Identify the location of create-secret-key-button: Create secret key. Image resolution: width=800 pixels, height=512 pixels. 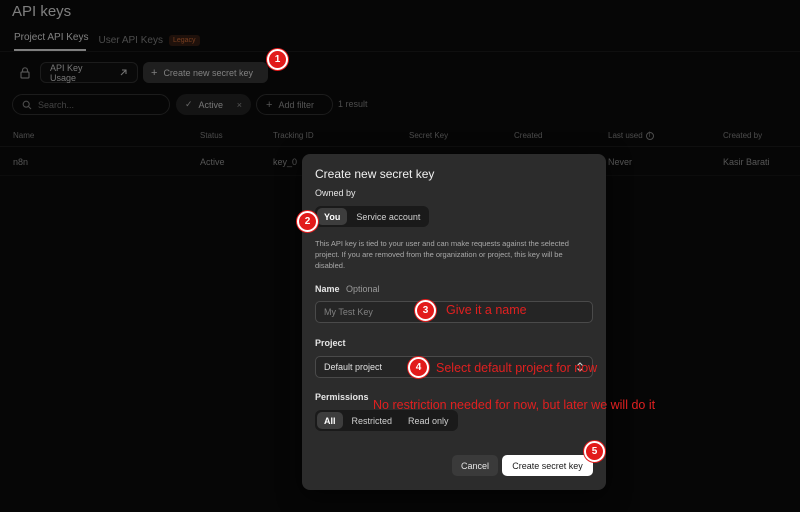
(547, 465).